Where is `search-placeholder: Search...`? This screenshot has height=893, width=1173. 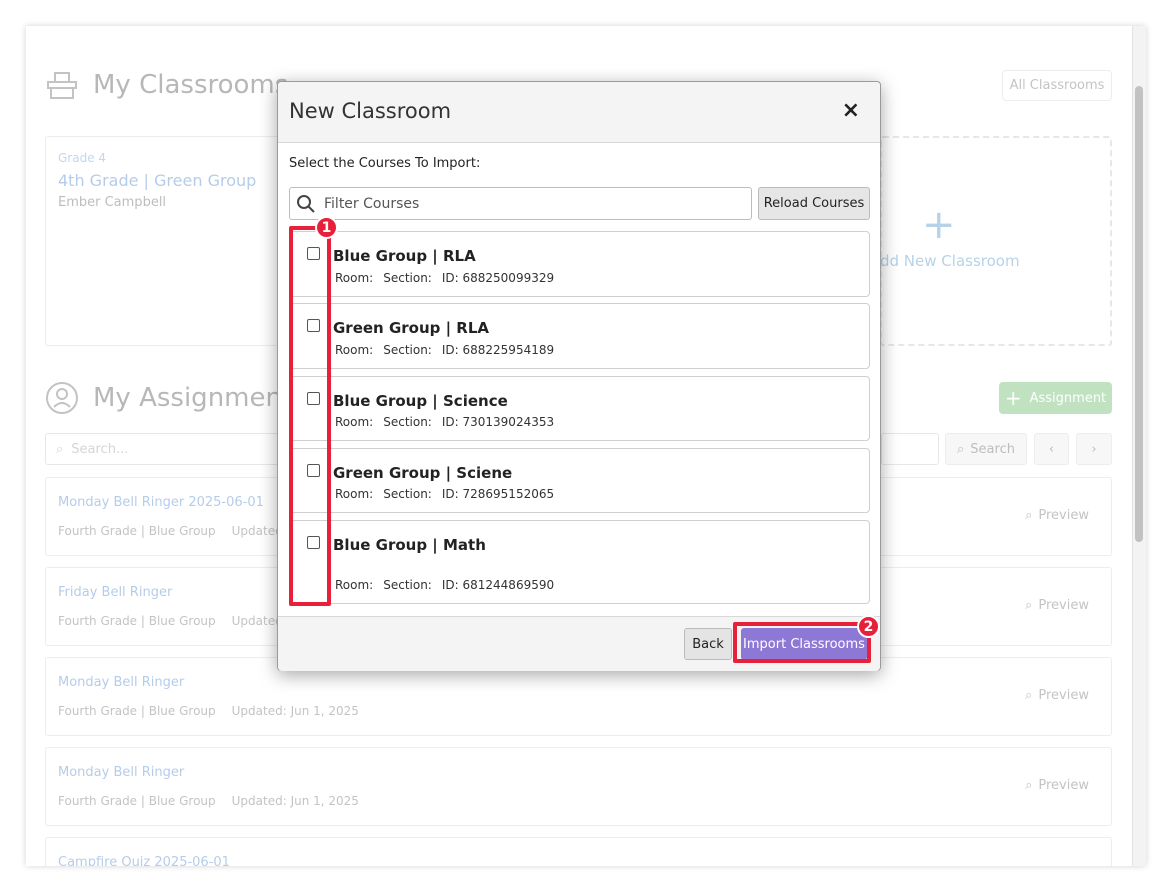
search-placeholder: Search... is located at coordinates (100, 449).